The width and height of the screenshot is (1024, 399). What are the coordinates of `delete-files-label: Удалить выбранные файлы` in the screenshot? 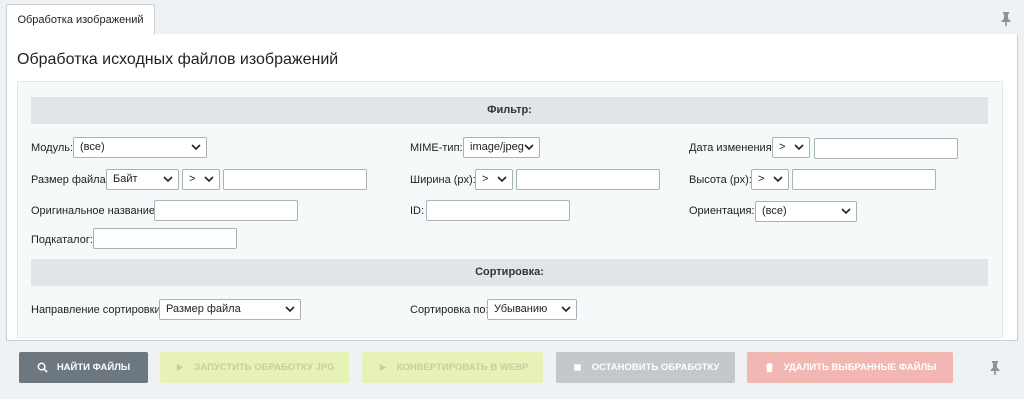 It's located at (860, 367).